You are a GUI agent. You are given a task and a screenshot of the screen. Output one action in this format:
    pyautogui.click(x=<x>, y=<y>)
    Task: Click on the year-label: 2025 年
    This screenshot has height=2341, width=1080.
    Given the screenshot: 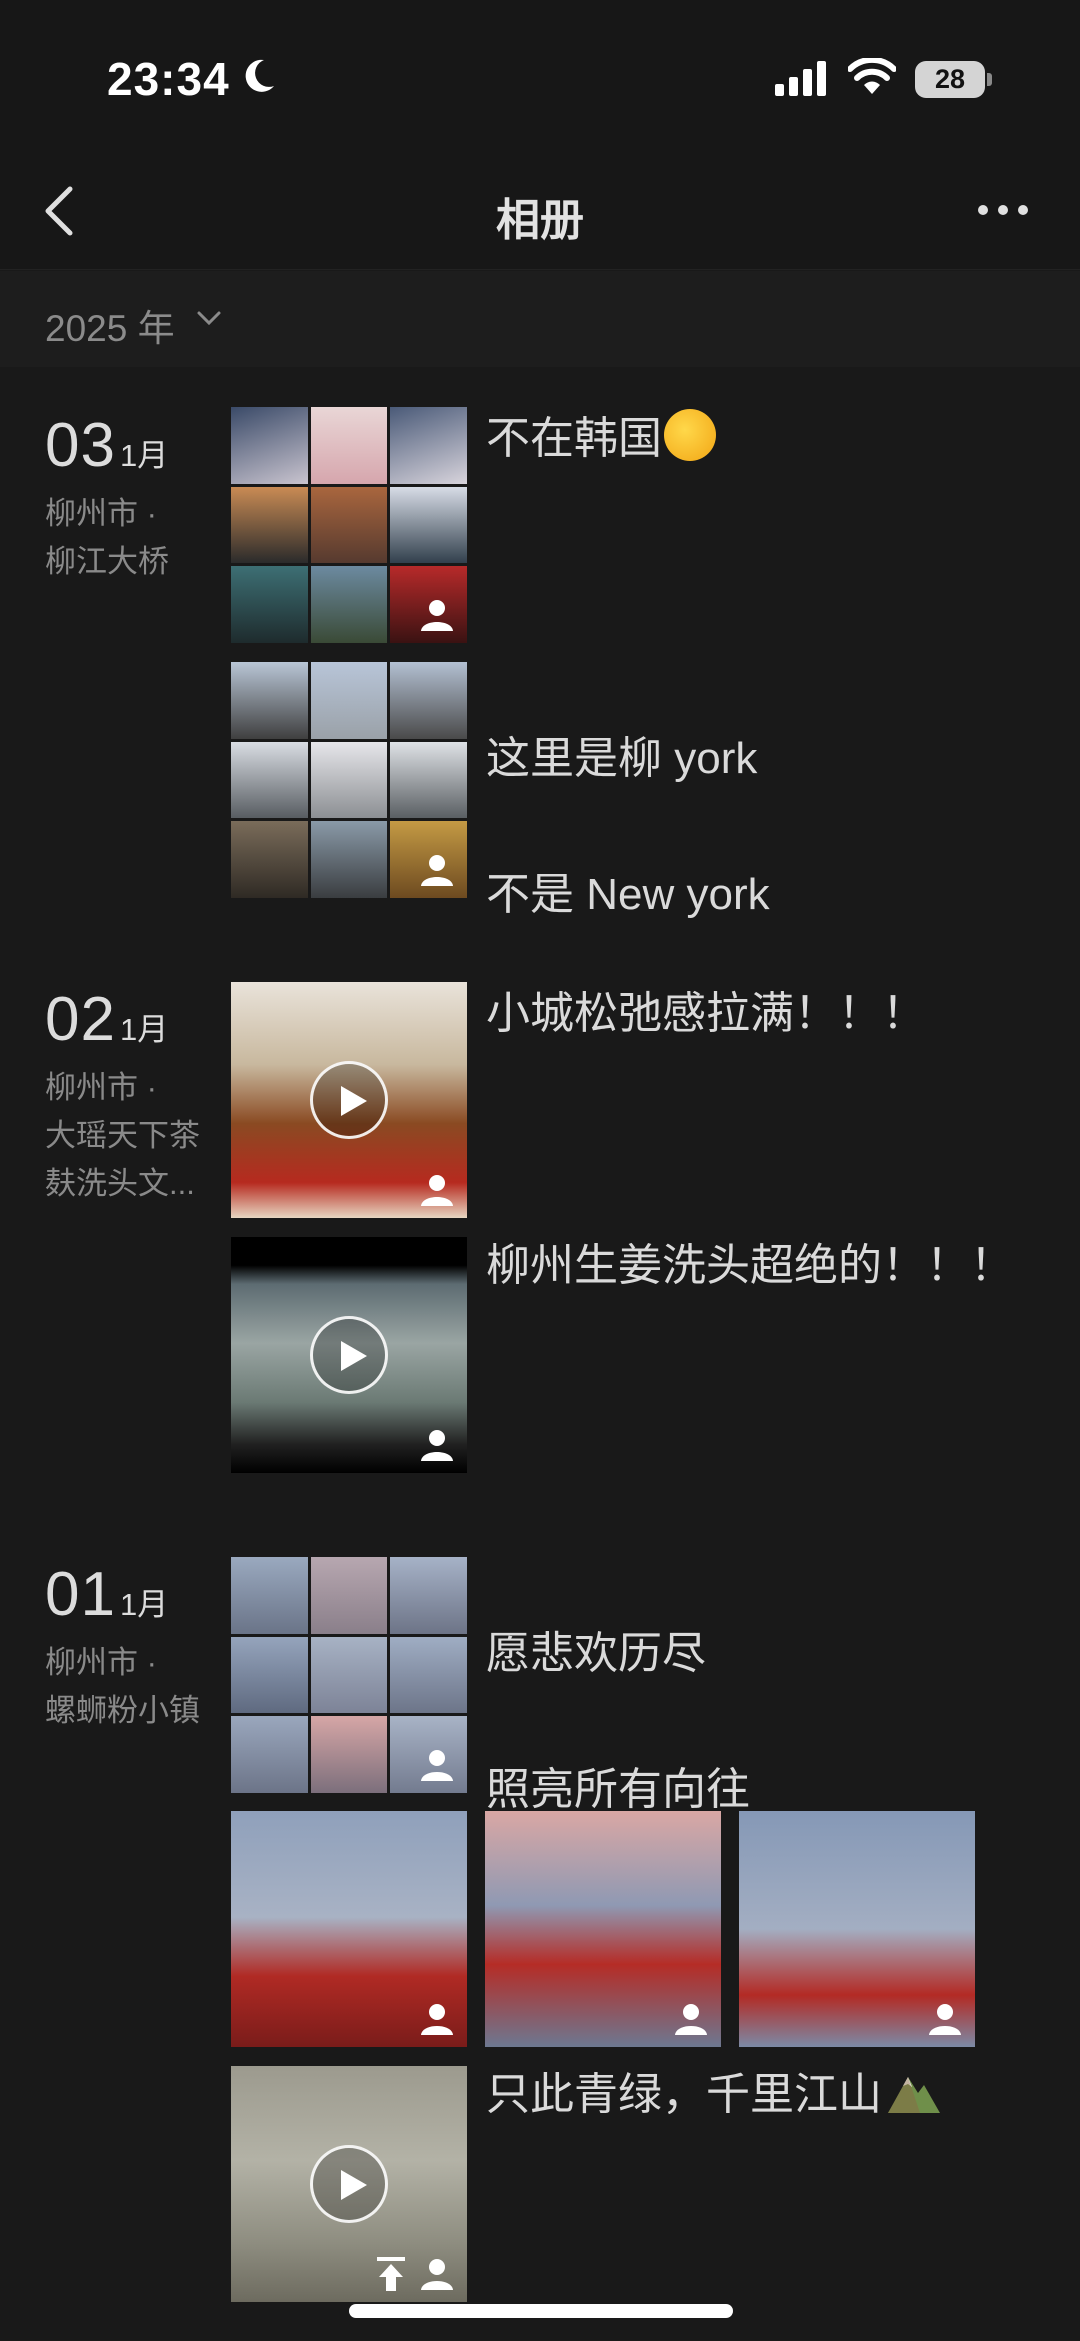 What is the action you would take?
    pyautogui.click(x=110, y=325)
    